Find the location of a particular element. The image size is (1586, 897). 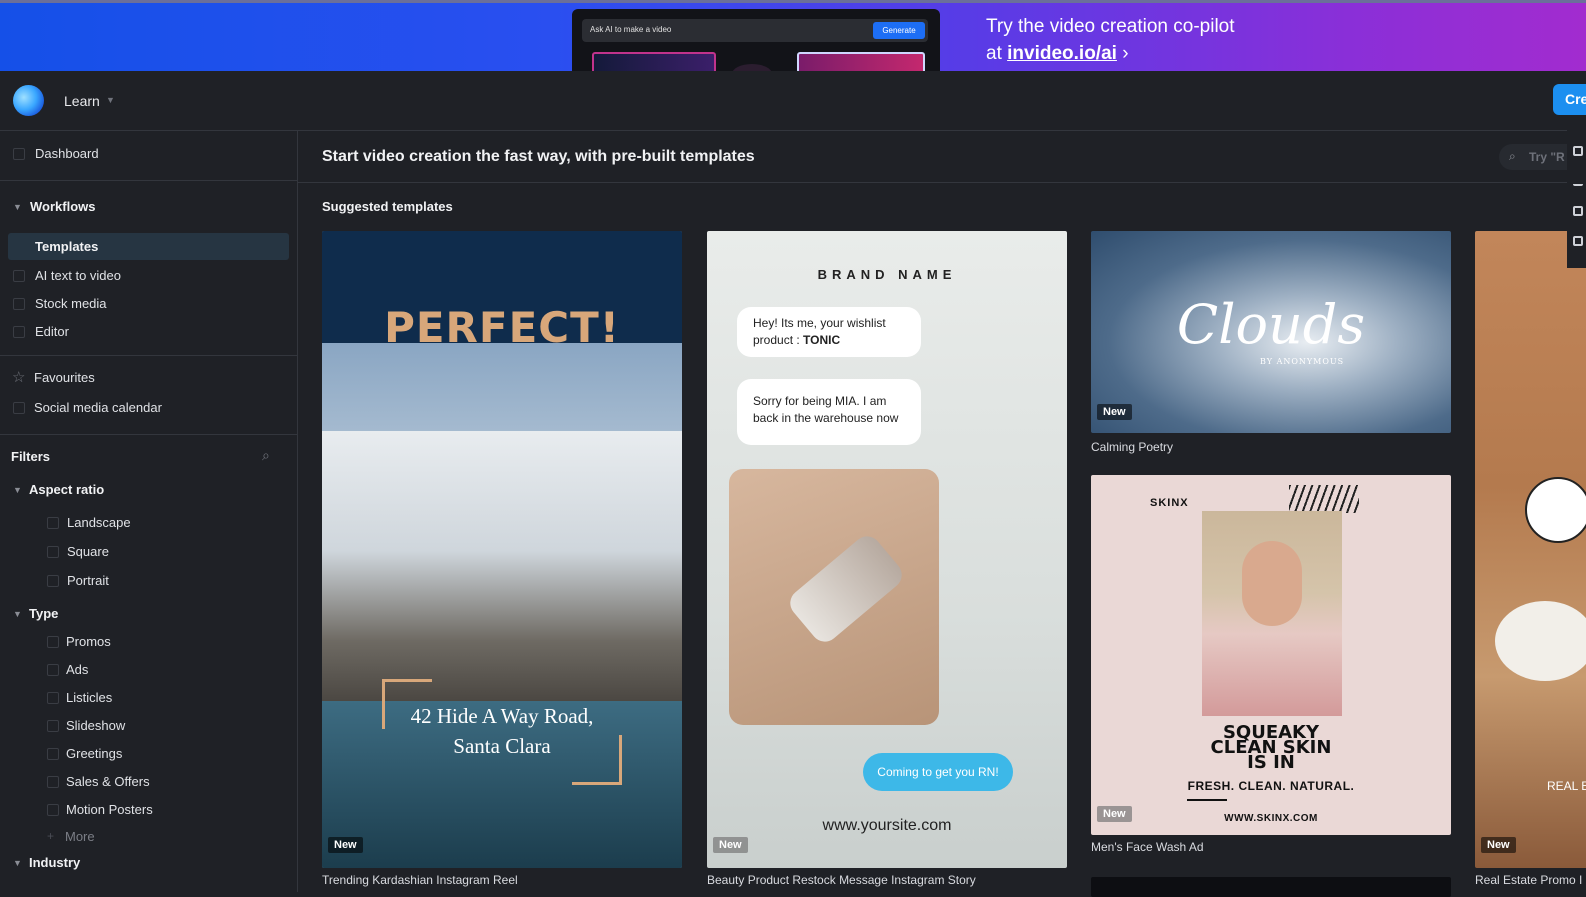

bubble-bold-text: TONIC is located at coordinates (822, 340).